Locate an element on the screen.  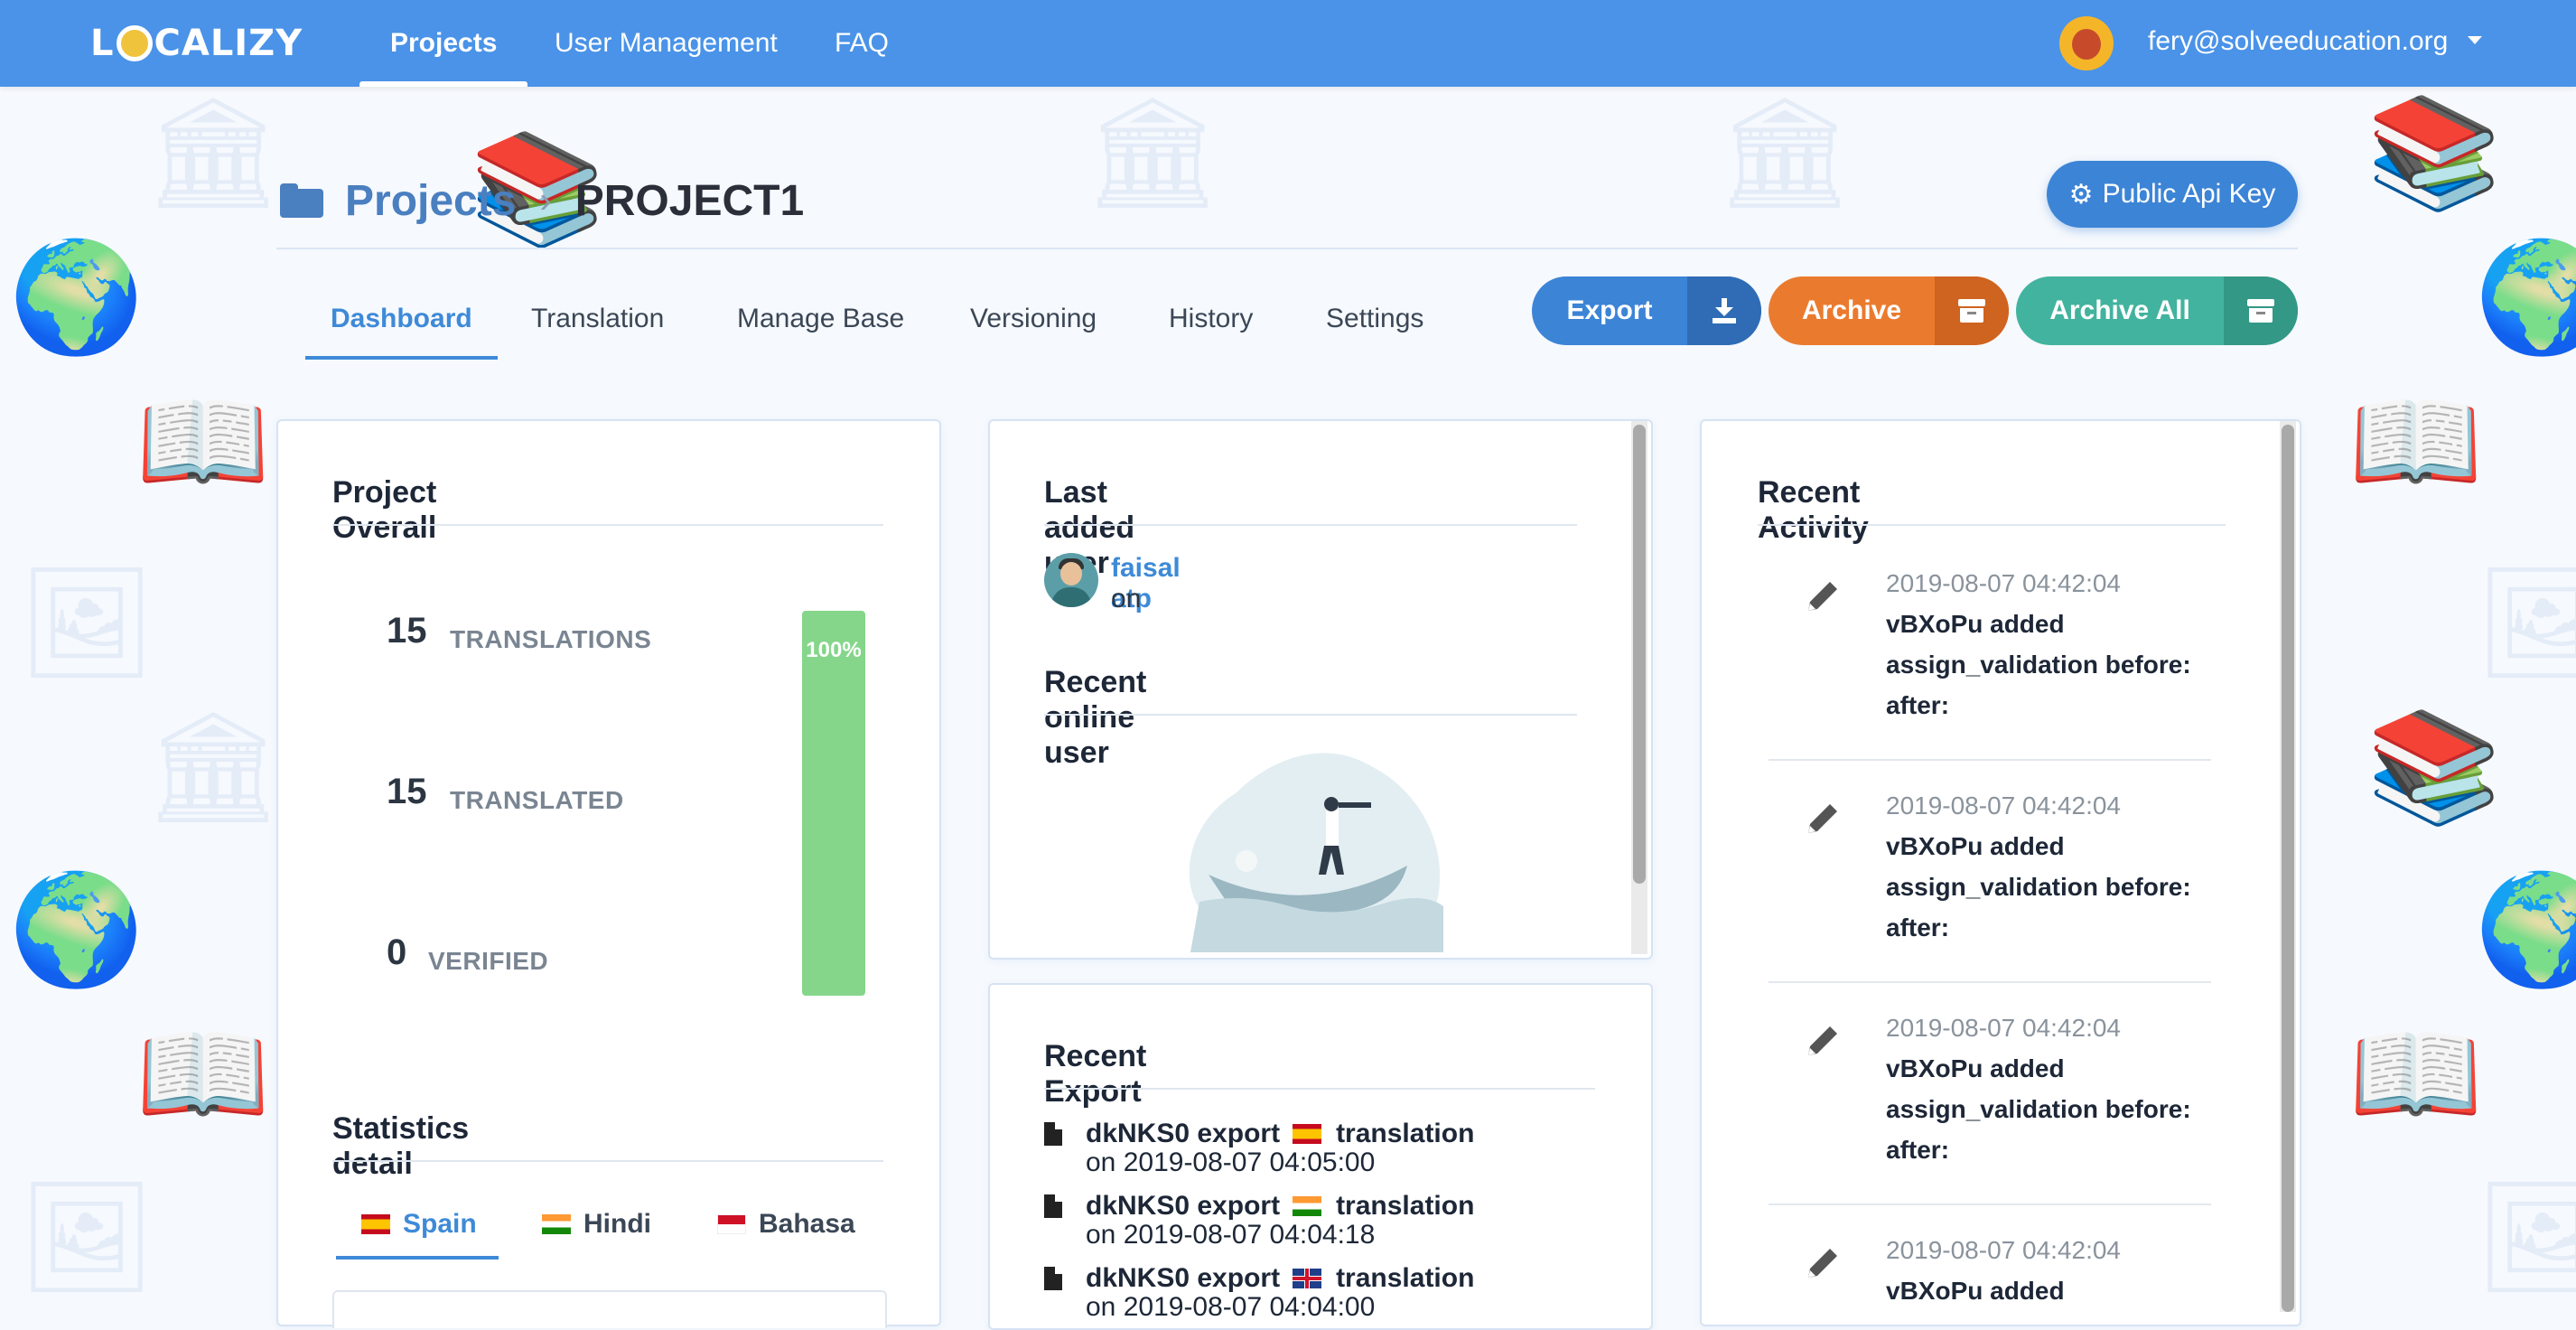
breadcrumb-projects-link: Projects is located at coordinates (430, 201).